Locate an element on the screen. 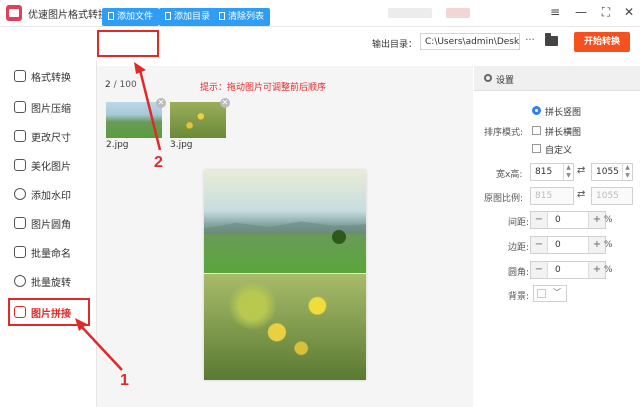 The height and width of the screenshot is (407, 640). compress-icon is located at coordinates (20, 107).